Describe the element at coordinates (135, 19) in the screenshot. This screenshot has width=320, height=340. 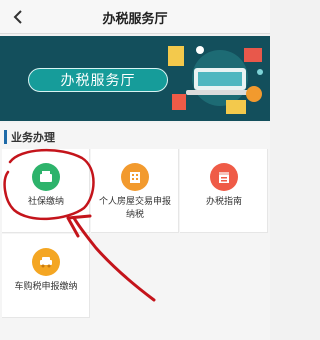
I see `page-title: 办税服务厅` at that location.